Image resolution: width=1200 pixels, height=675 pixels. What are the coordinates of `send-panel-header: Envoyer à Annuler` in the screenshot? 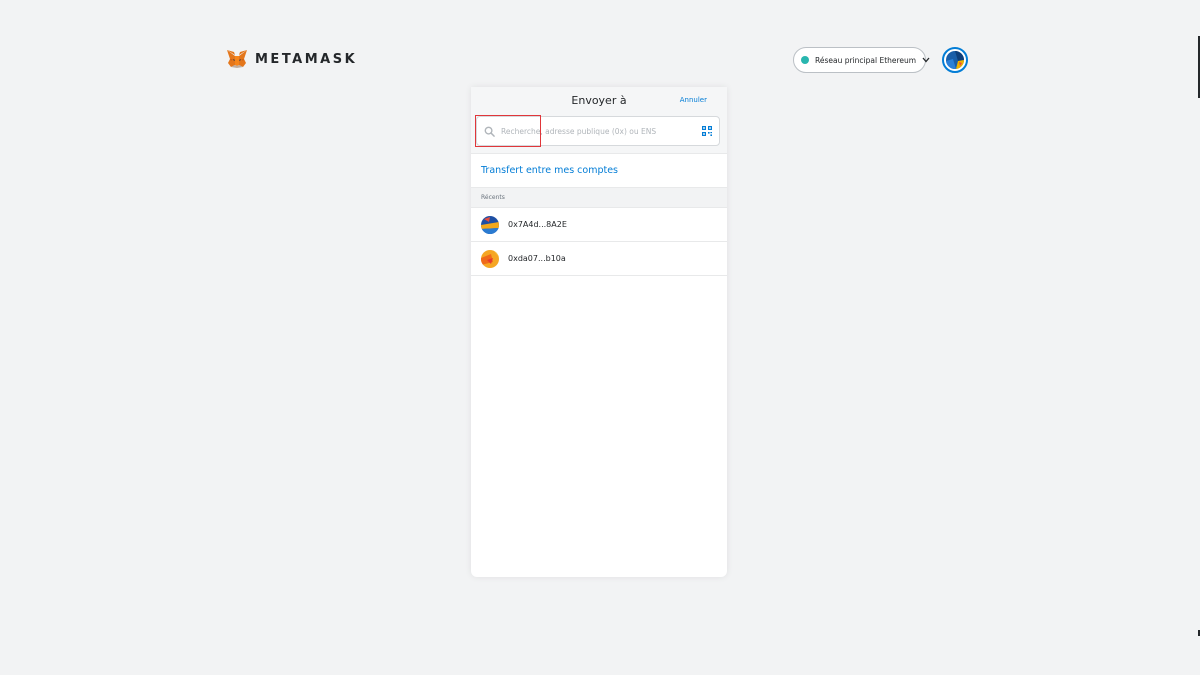 It's located at (599, 120).